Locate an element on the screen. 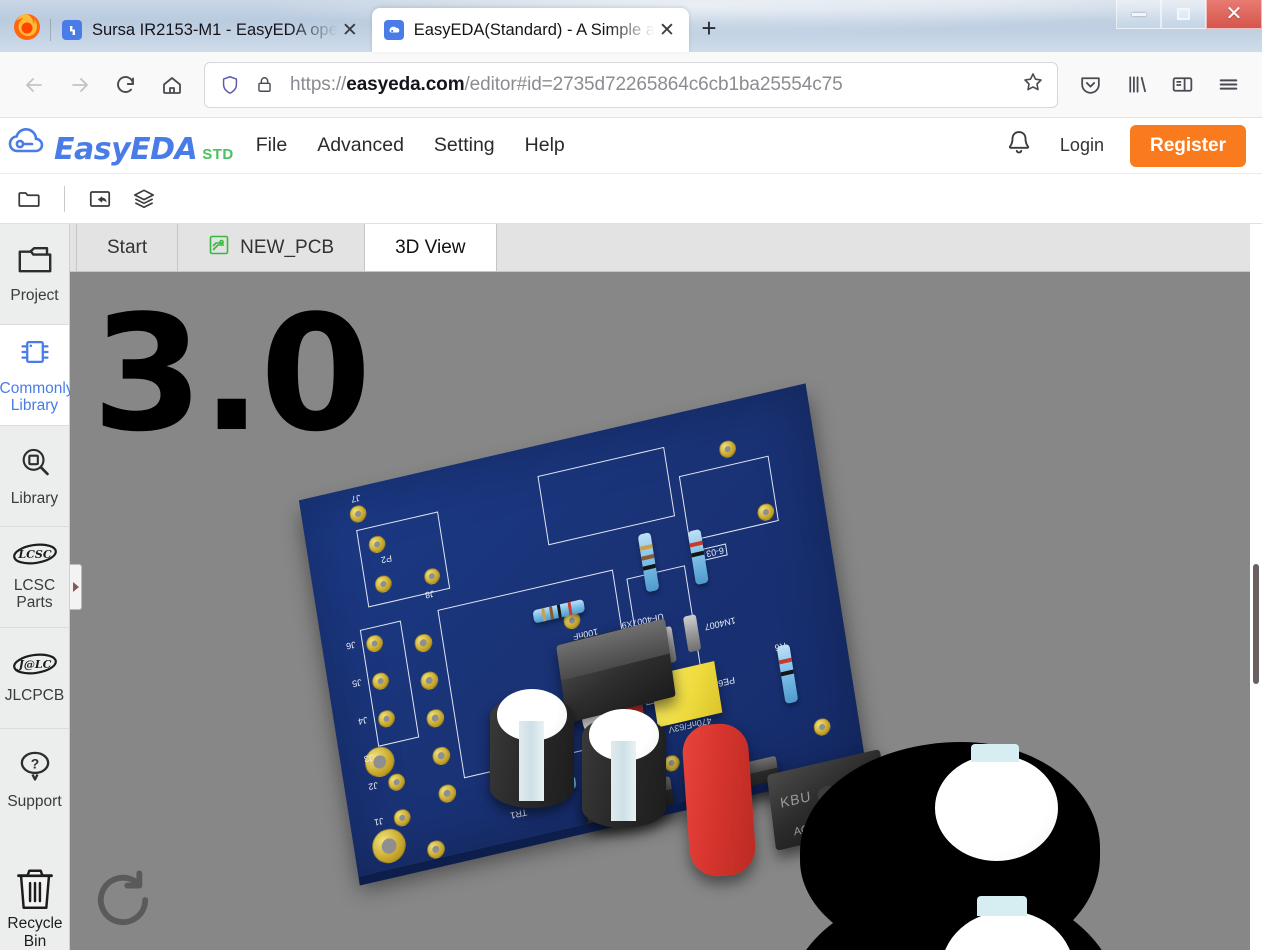 The height and width of the screenshot is (950, 1262). url-path: /editor#id=2735d72265864c6cb1ba25554c75 is located at coordinates (653, 84).